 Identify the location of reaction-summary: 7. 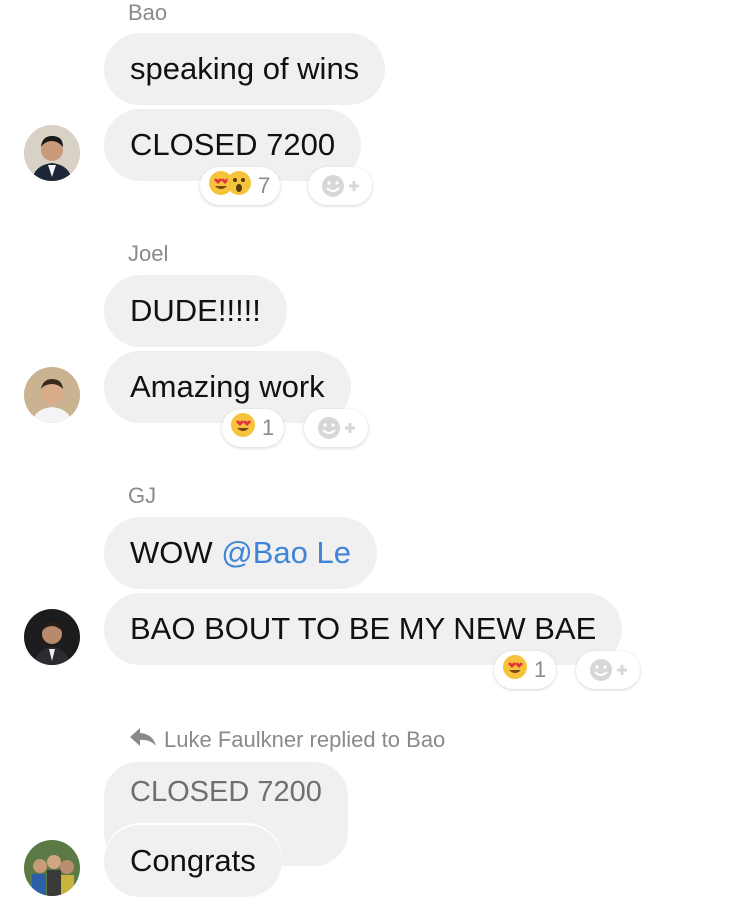
(240, 186).